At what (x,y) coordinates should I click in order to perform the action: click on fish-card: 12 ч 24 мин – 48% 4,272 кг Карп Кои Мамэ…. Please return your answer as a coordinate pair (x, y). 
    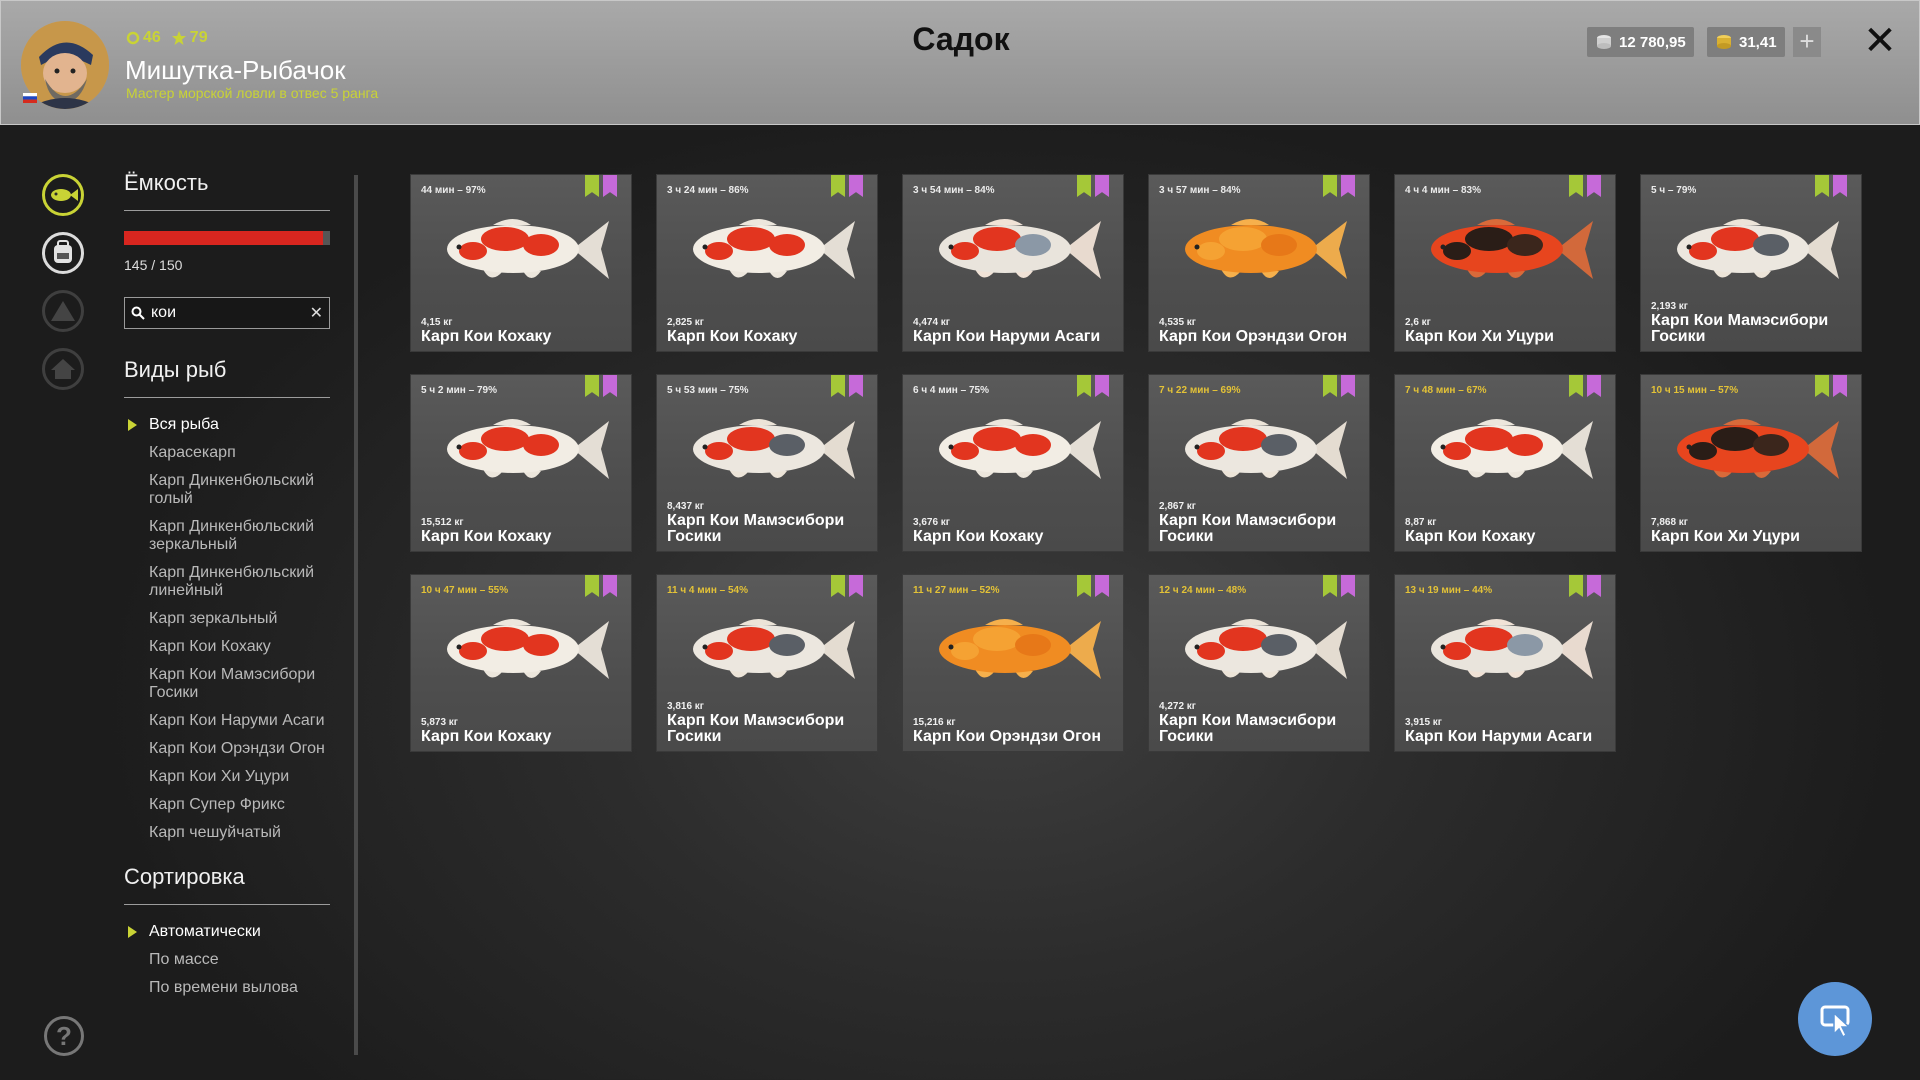
    Looking at the image, I should click on (1259, 663).